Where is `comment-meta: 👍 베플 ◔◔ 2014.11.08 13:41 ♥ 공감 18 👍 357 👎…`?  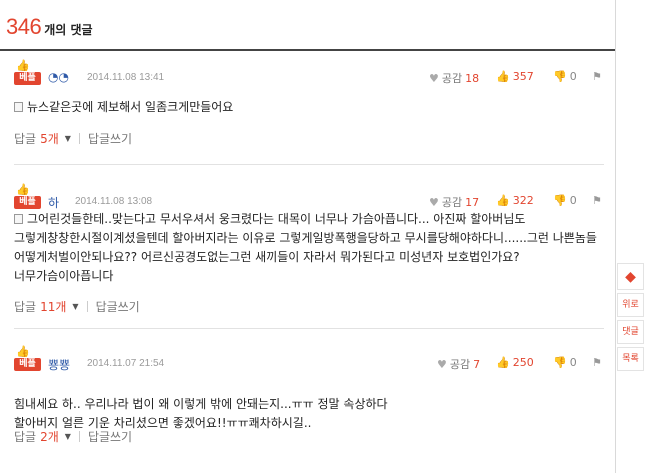 comment-meta: 👍 베플 ◔◔ 2014.11.08 13:41 ♥ 공감 18 👍 357 👎… is located at coordinates (307, 74).